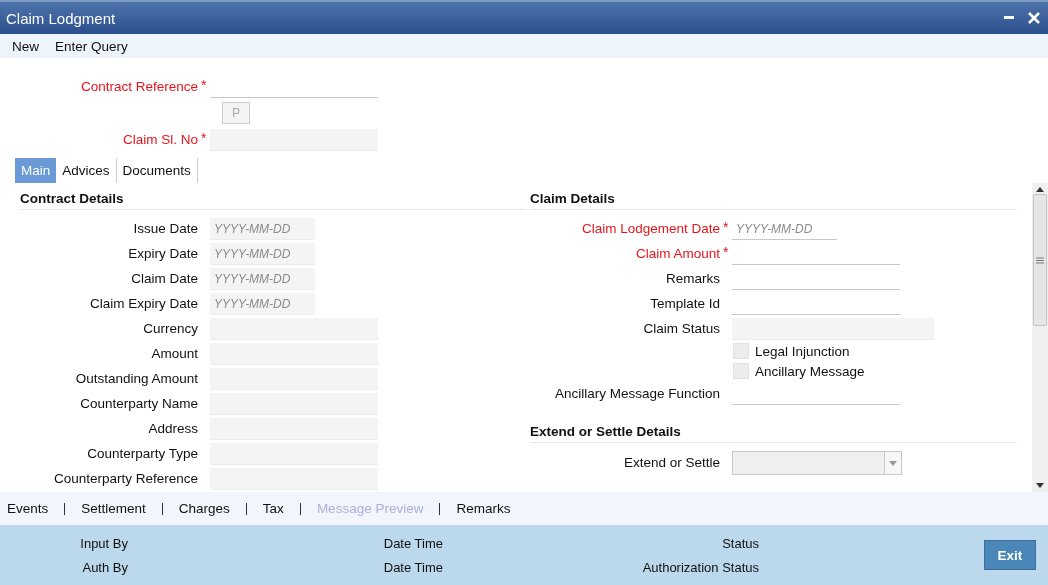  What do you see at coordinates (1010, 555) in the screenshot?
I see `exit-button: Exit` at bounding box center [1010, 555].